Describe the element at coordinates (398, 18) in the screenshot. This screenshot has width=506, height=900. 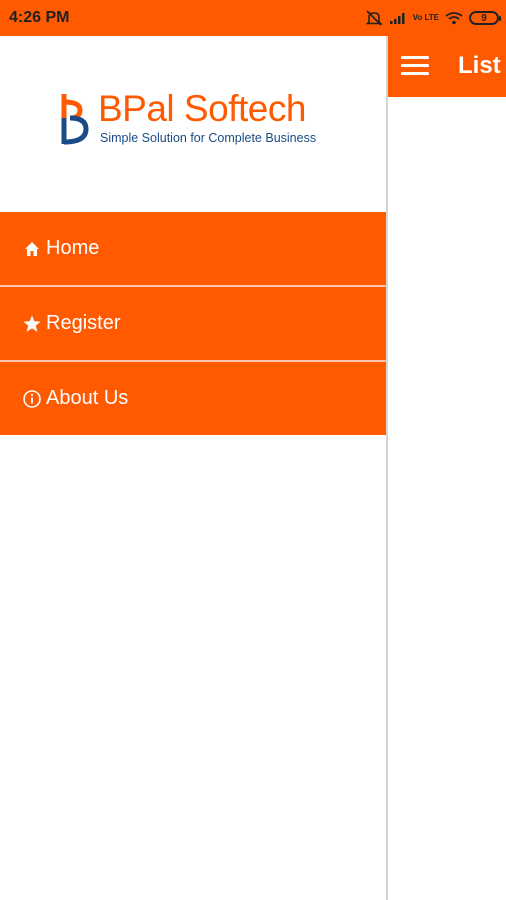
I see `signal-icon` at that location.